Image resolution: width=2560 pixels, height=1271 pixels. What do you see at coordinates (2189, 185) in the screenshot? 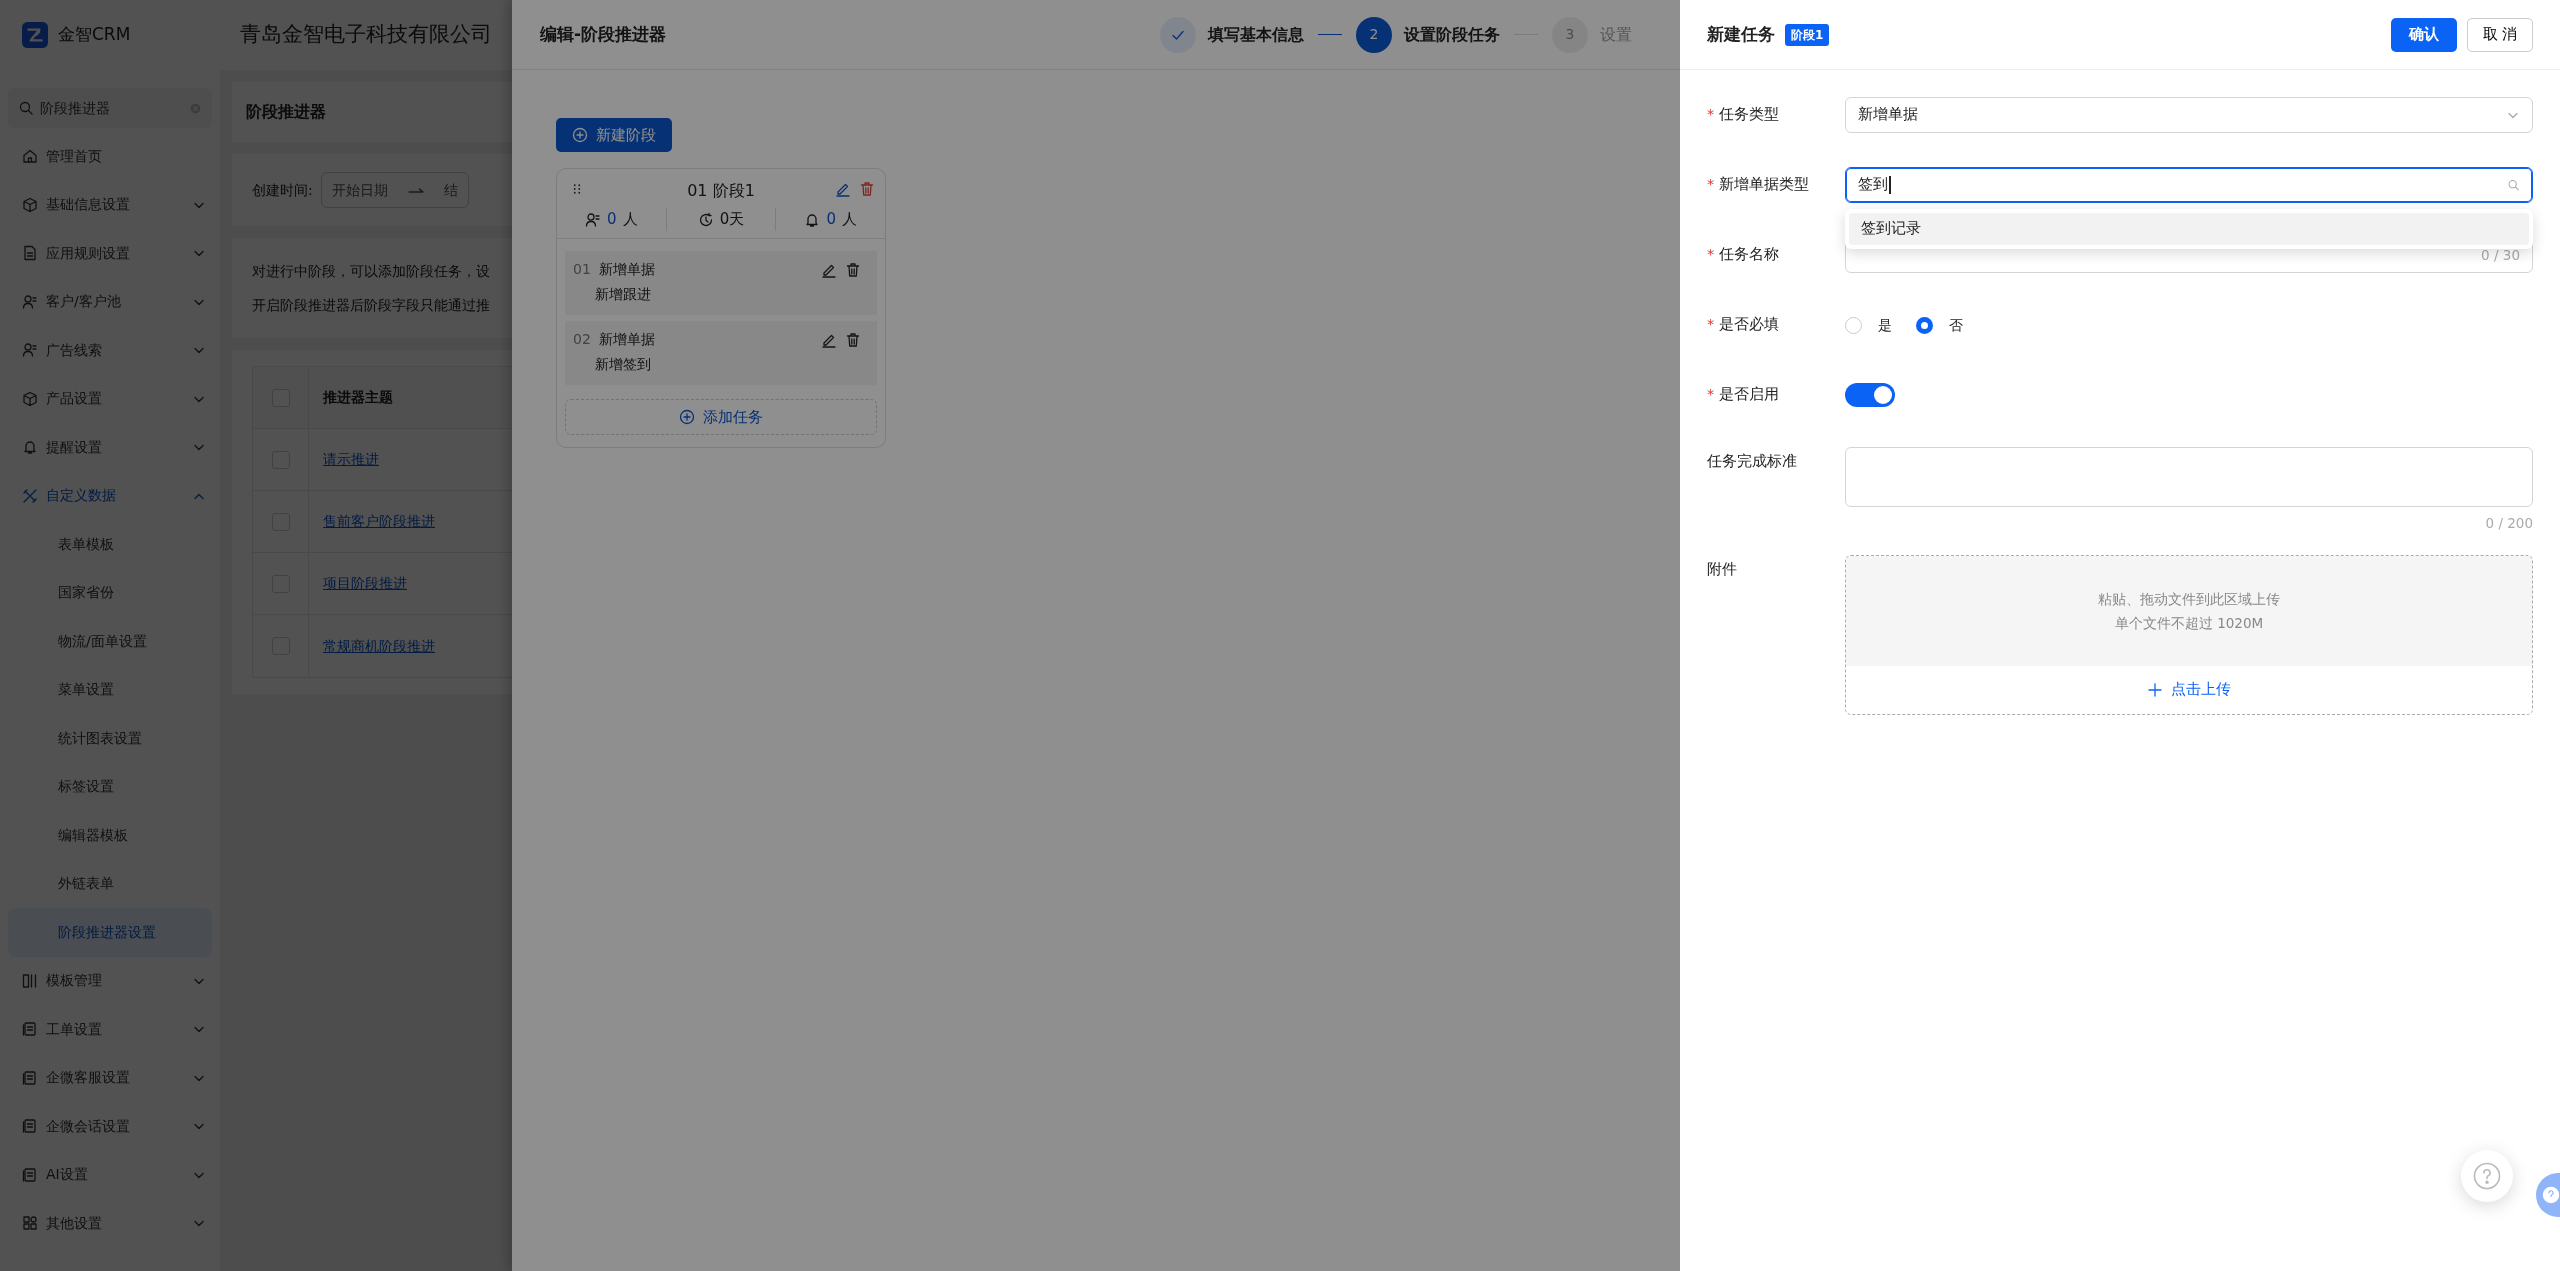
I see `search-field: 签到` at bounding box center [2189, 185].